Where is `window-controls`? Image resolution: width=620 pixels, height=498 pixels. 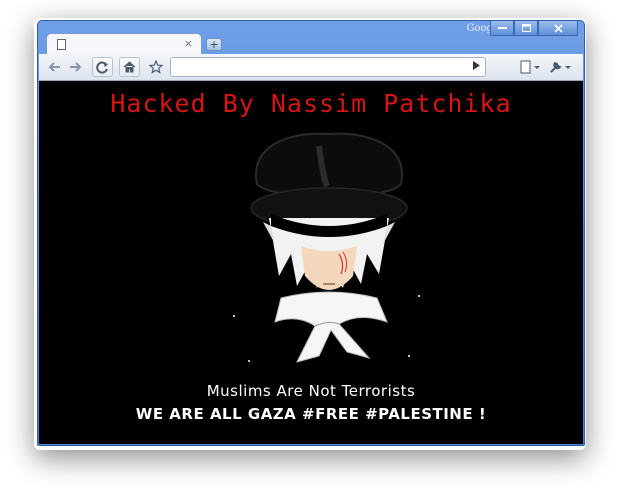 window-controls is located at coordinates (534, 28).